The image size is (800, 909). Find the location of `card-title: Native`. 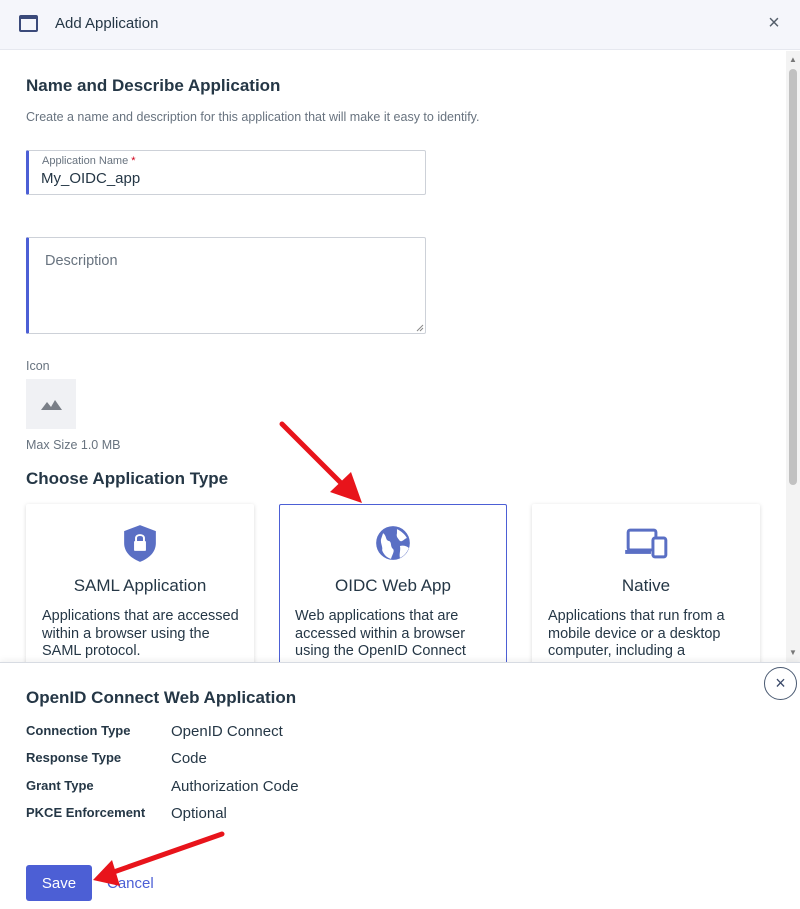

card-title: Native is located at coordinates (646, 585).